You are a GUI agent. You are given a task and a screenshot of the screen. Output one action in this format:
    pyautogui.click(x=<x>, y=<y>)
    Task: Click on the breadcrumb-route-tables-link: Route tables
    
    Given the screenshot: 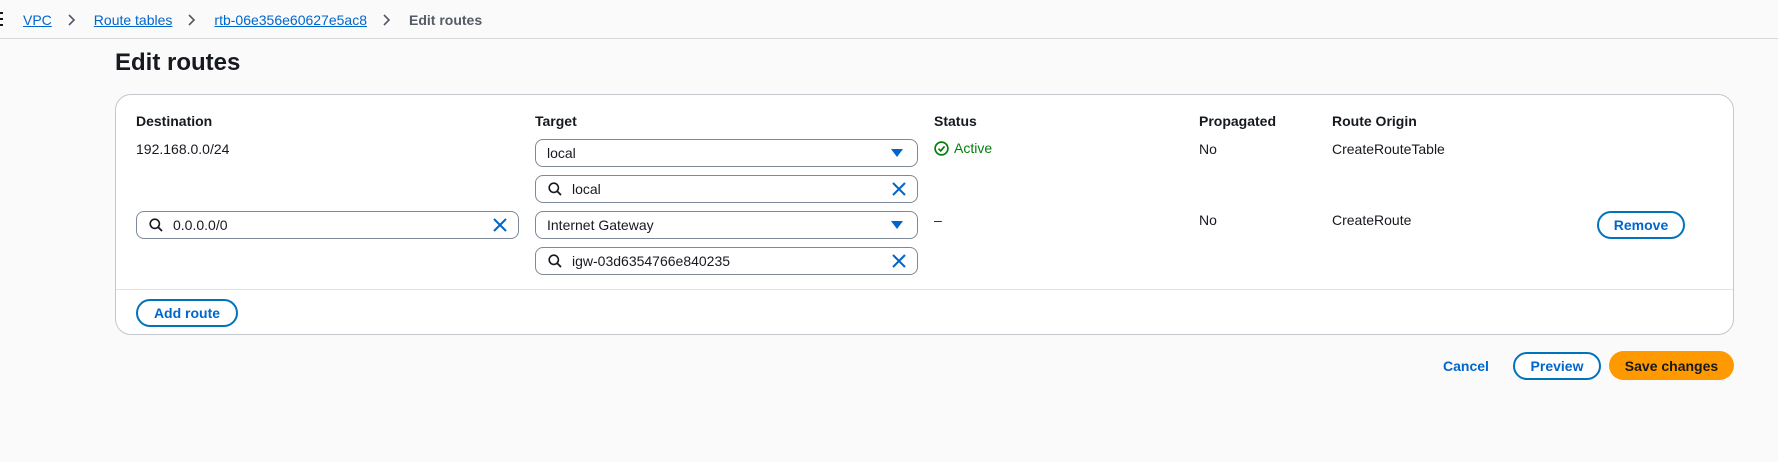 What is the action you would take?
    pyautogui.click(x=133, y=20)
    